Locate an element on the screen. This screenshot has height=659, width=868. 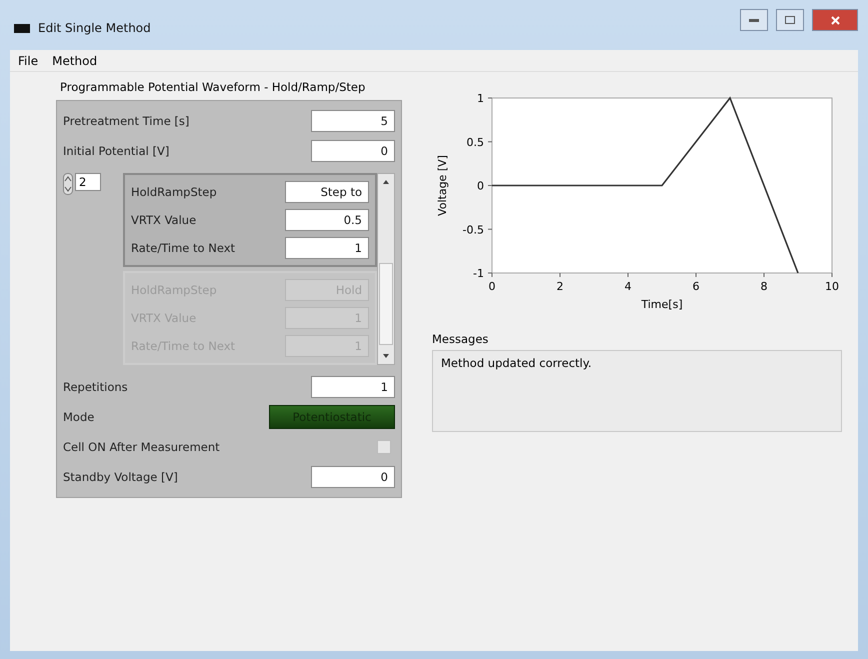
index-field: 2 is located at coordinates (88, 182).